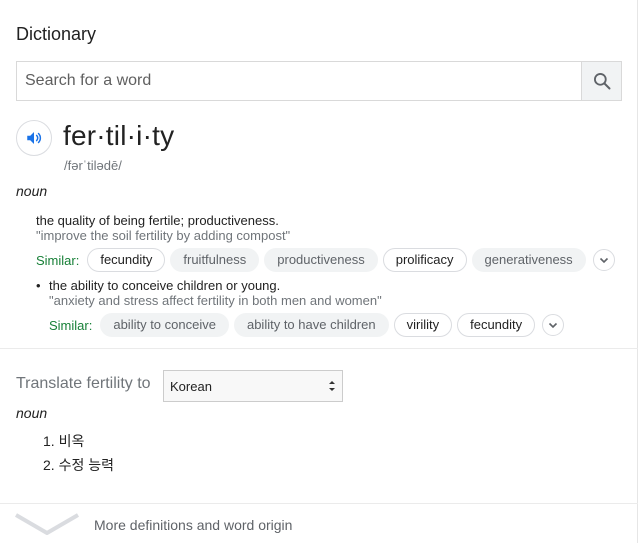  I want to click on speaker-icon, so click(34, 138).